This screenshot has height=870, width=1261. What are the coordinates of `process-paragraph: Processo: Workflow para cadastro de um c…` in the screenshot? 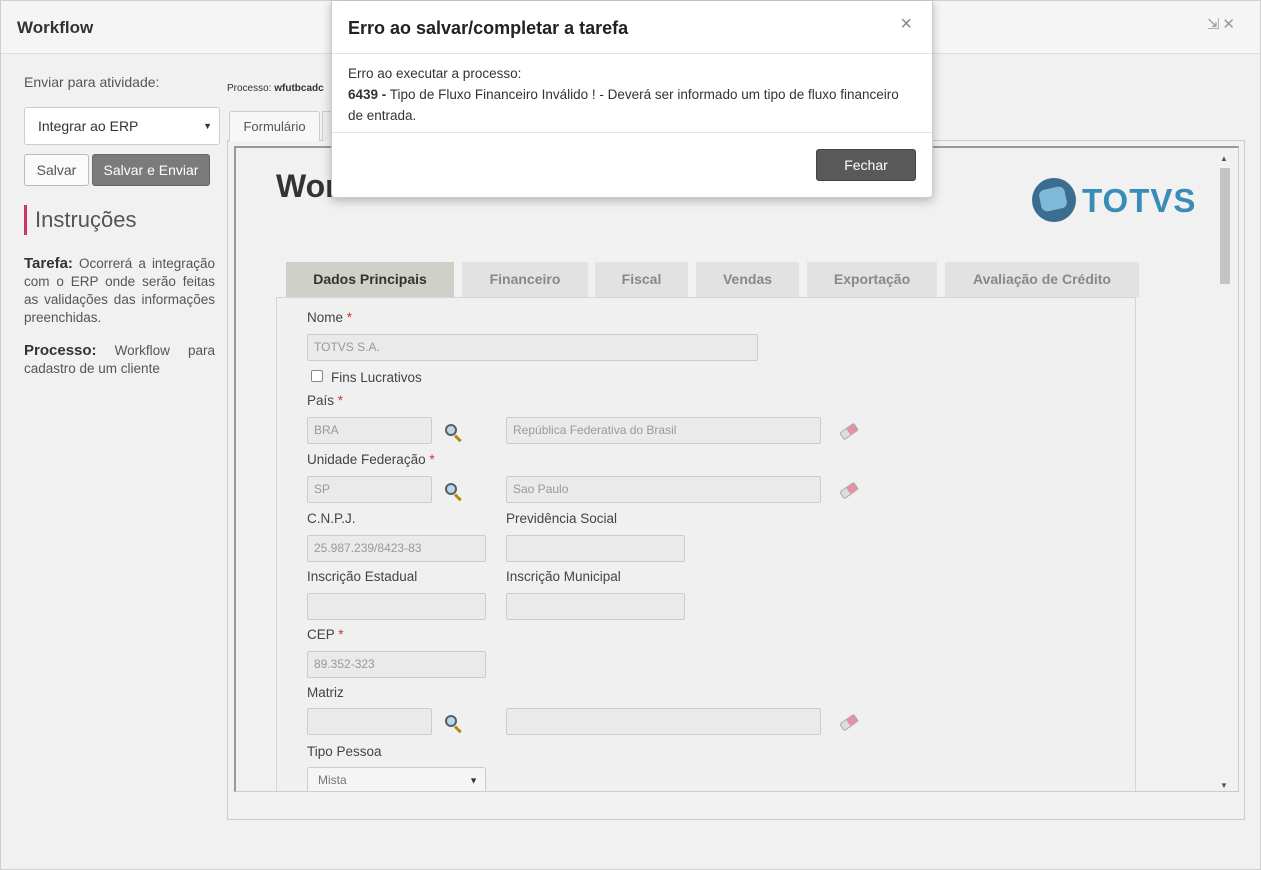 It's located at (119, 360).